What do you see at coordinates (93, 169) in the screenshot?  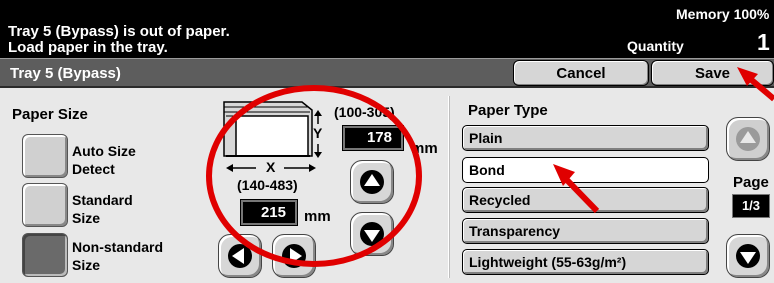 I see `auto-size-detect-label-line2: Detect` at bounding box center [93, 169].